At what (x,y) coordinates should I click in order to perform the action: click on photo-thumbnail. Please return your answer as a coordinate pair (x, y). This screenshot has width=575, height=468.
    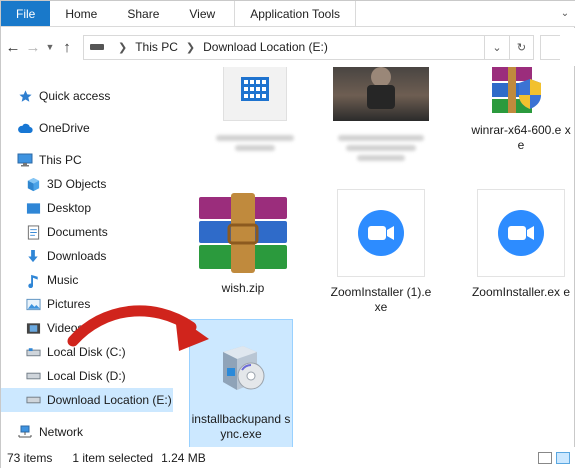
    Looking at the image, I should click on (381, 94).